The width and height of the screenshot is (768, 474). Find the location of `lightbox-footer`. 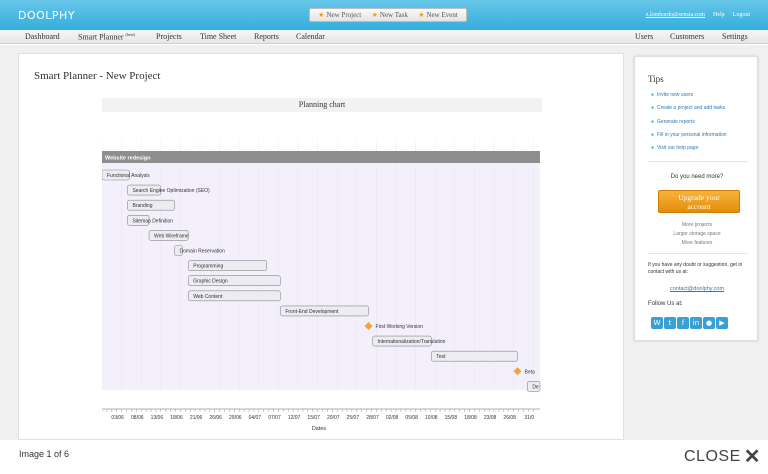

lightbox-footer is located at coordinates (384, 457).